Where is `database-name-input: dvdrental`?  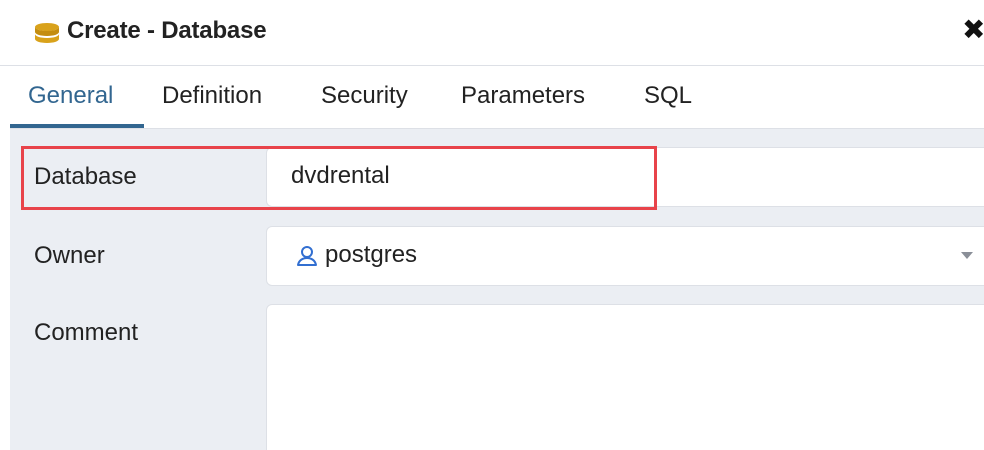
database-name-input: dvdrental is located at coordinates (625, 177).